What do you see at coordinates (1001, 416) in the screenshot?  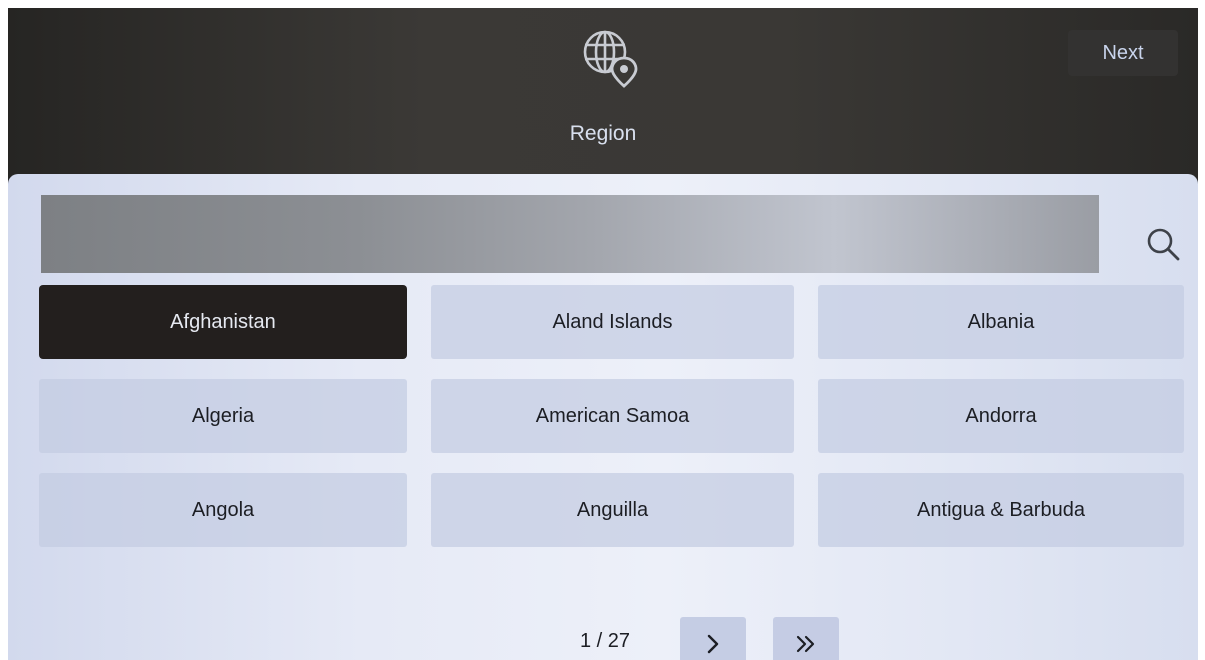 I see `region-option-andorra: Andorra` at bounding box center [1001, 416].